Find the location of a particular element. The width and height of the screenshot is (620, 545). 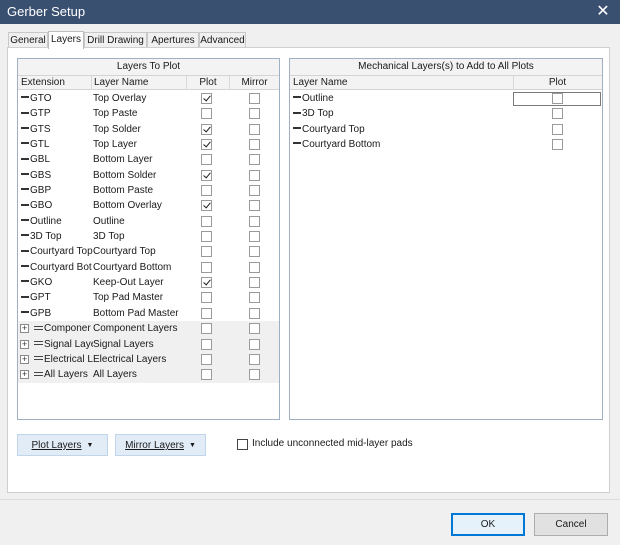

table-row: GTO Top Overlay is located at coordinates (148, 98).